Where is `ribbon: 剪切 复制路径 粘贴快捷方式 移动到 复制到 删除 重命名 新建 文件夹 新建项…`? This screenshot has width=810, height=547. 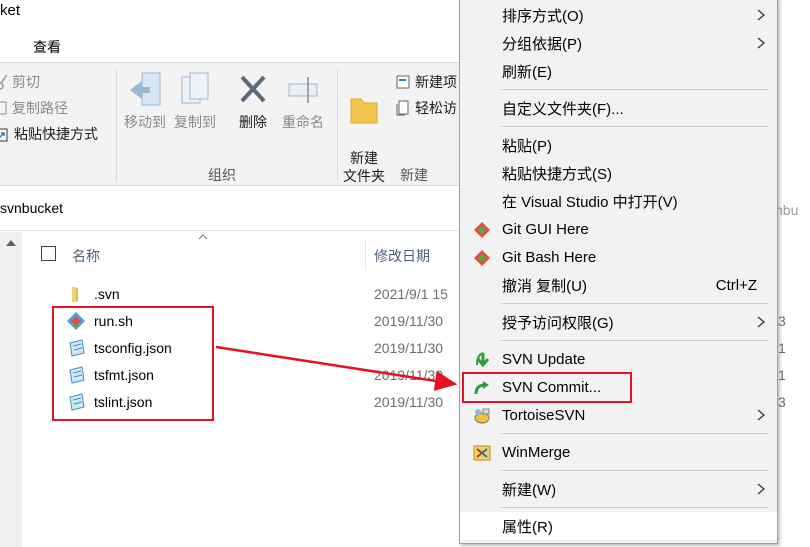
ribbon: 剪切 复制路径 粘贴快捷方式 移动到 复制到 删除 重命名 新建 文件夹 新建项… is located at coordinates (230, 124).